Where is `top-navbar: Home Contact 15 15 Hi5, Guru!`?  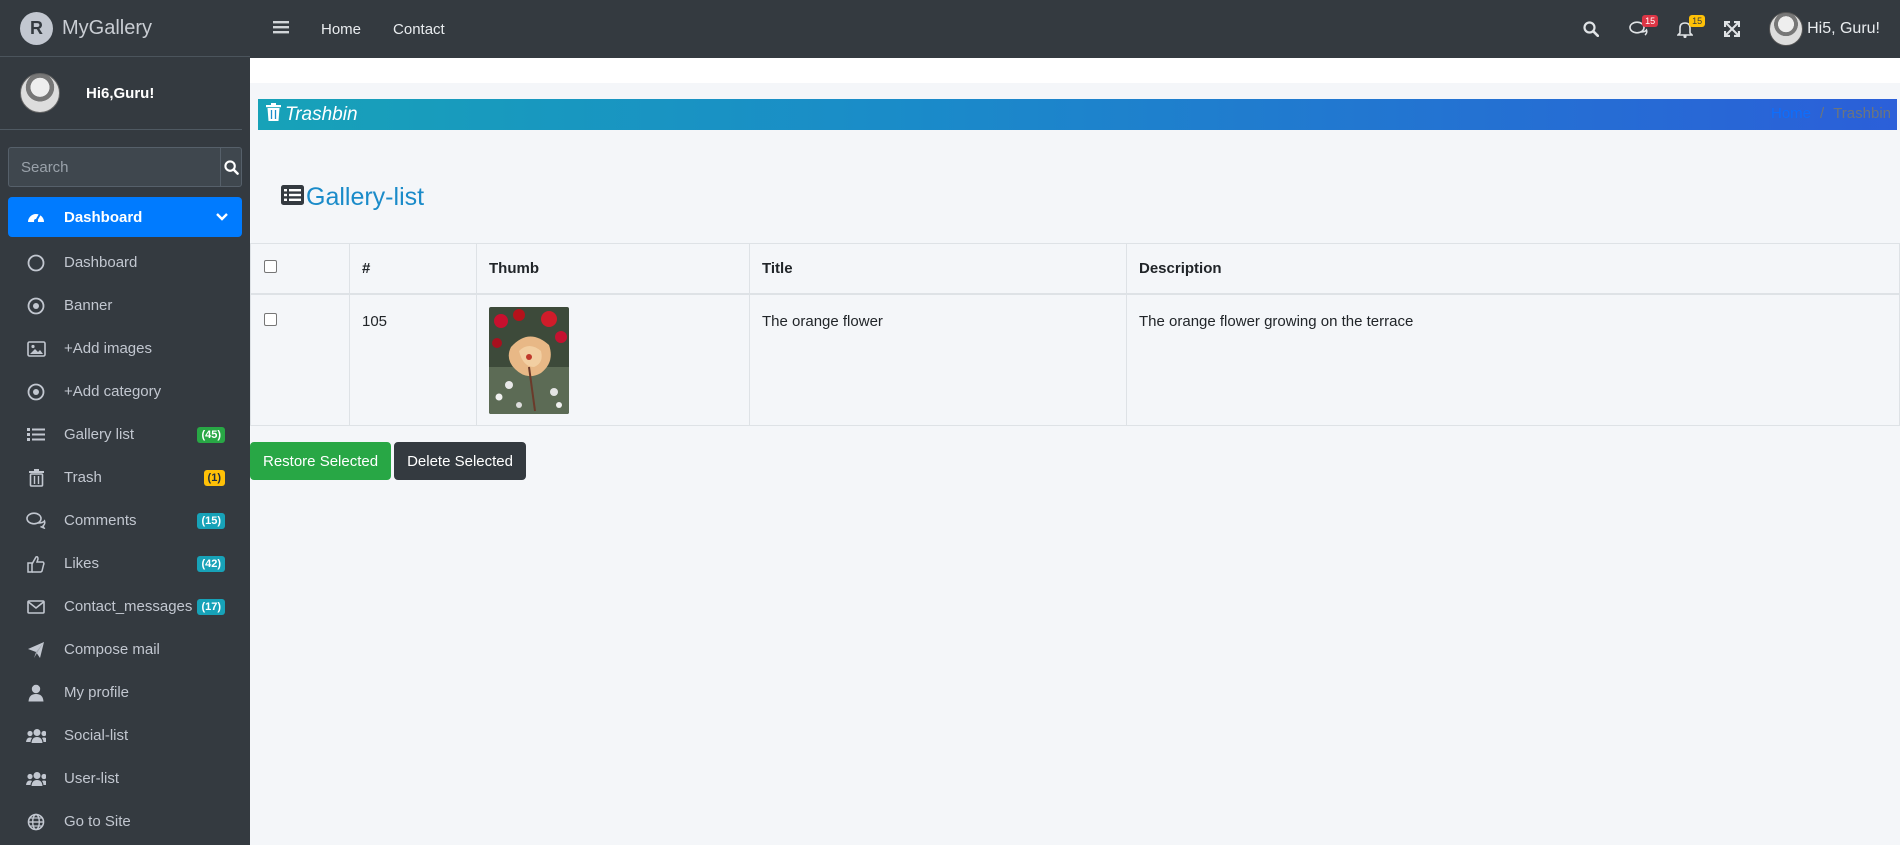 top-navbar: Home Contact 15 15 Hi5, Guru! is located at coordinates (1075, 29).